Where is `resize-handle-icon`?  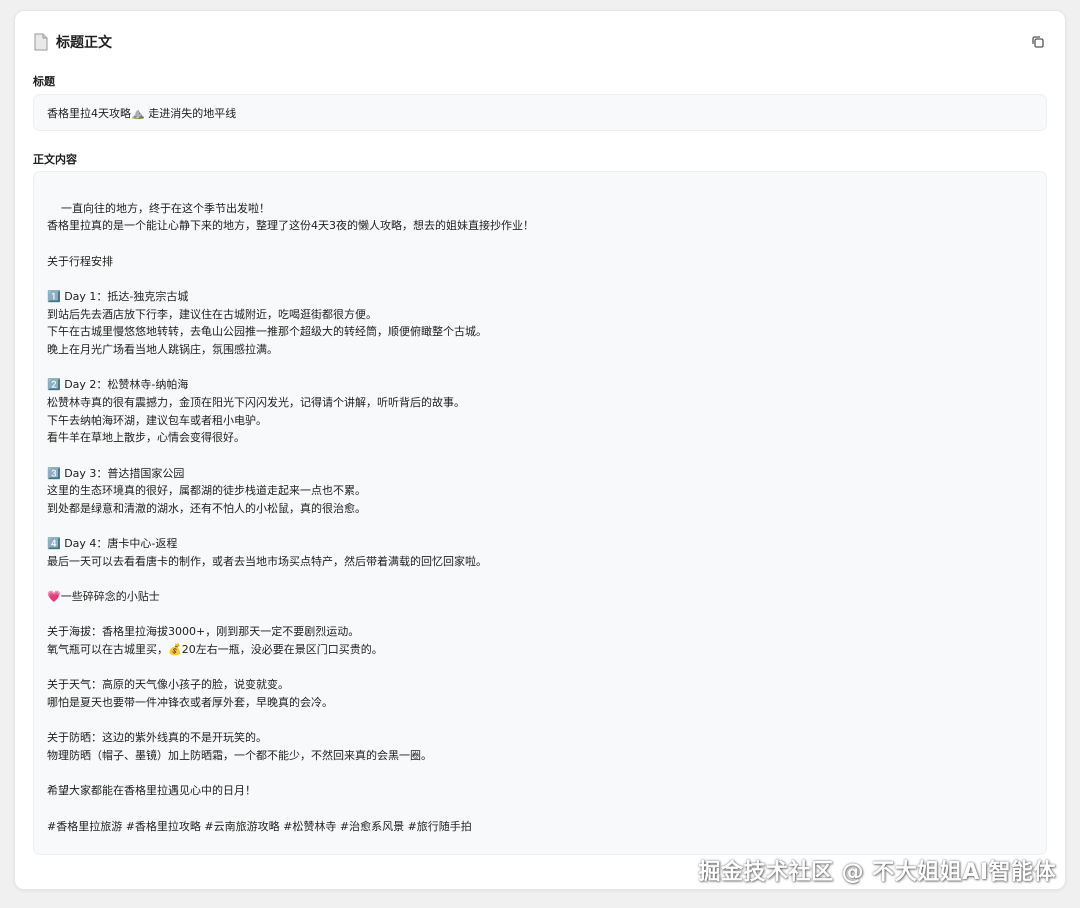 resize-handle-icon is located at coordinates (1038, 846).